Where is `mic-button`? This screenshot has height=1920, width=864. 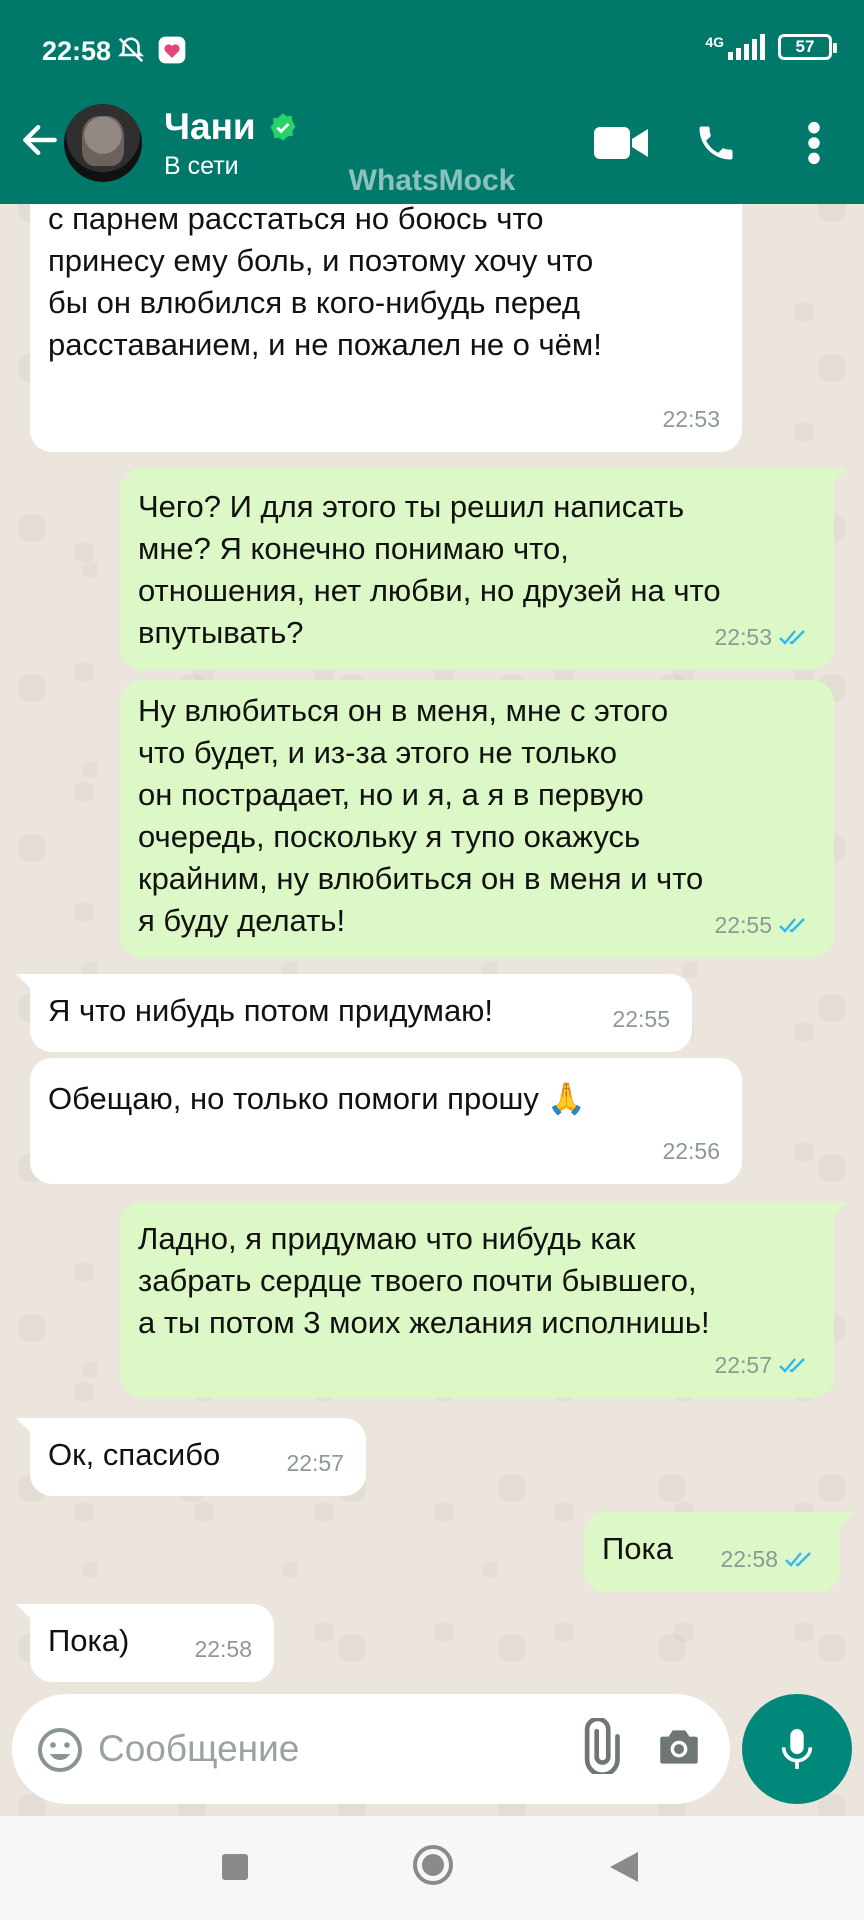 mic-button is located at coordinates (797, 1749).